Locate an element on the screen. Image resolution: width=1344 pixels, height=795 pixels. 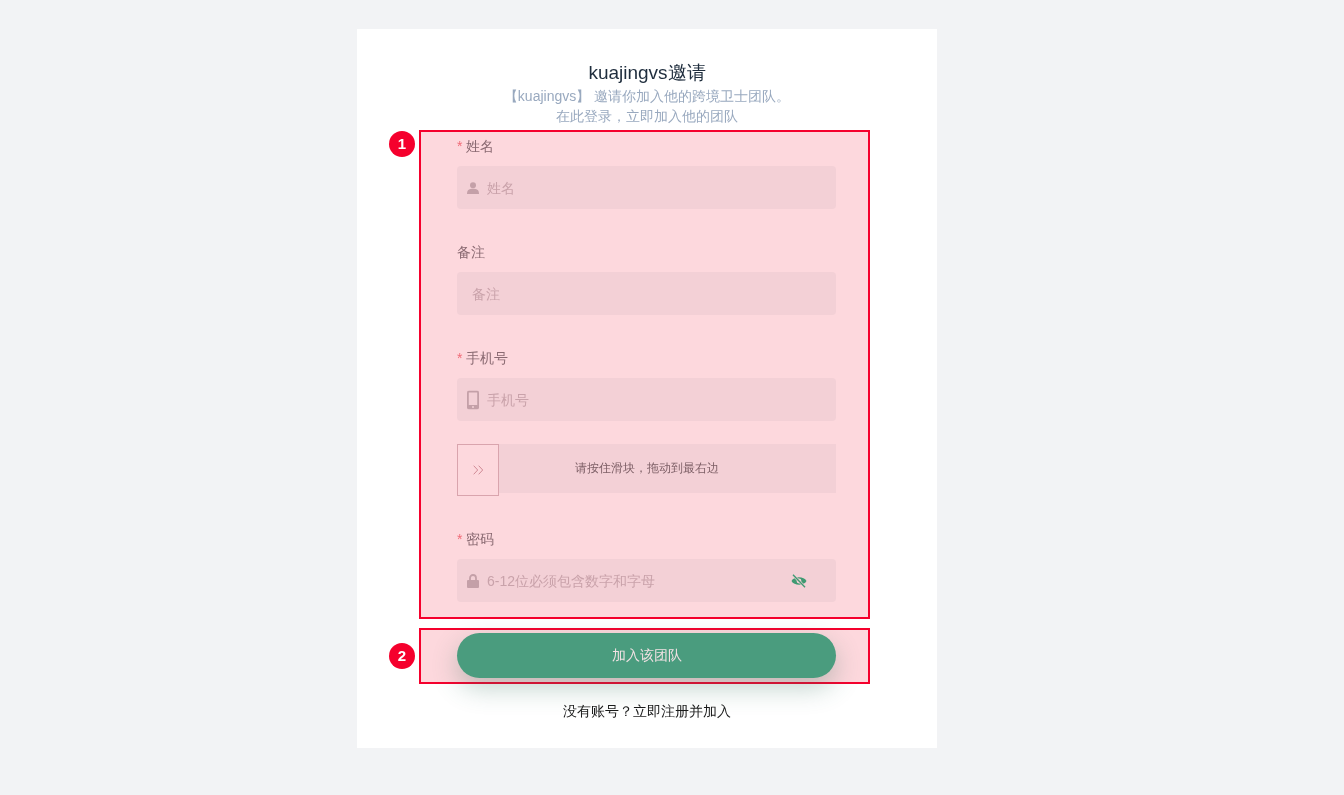
join-team-button: 加入该团队 is located at coordinates (646, 655).